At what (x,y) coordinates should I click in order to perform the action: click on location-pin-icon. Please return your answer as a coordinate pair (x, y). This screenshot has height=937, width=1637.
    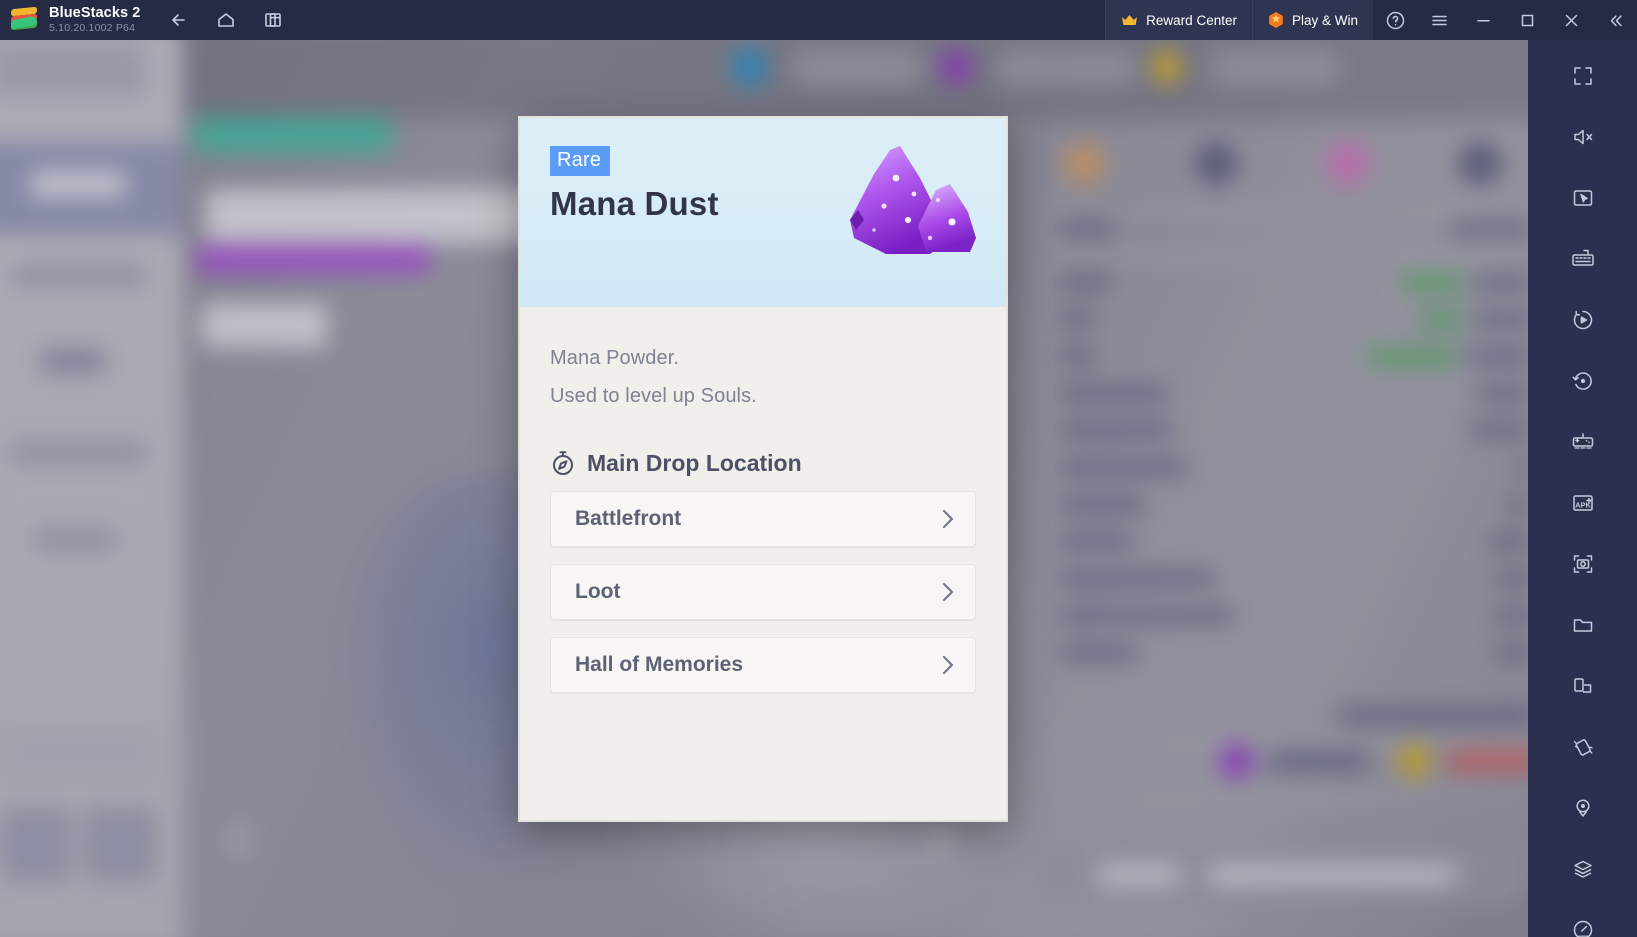
    Looking at the image, I should click on (1582, 808).